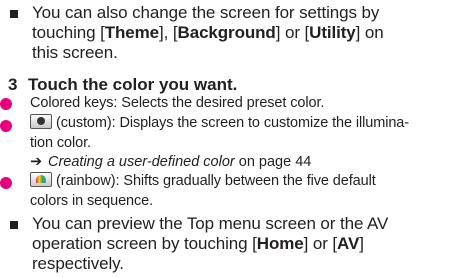  What do you see at coordinates (332, 32) in the screenshot?
I see `utility-key-label: Utility` at bounding box center [332, 32].